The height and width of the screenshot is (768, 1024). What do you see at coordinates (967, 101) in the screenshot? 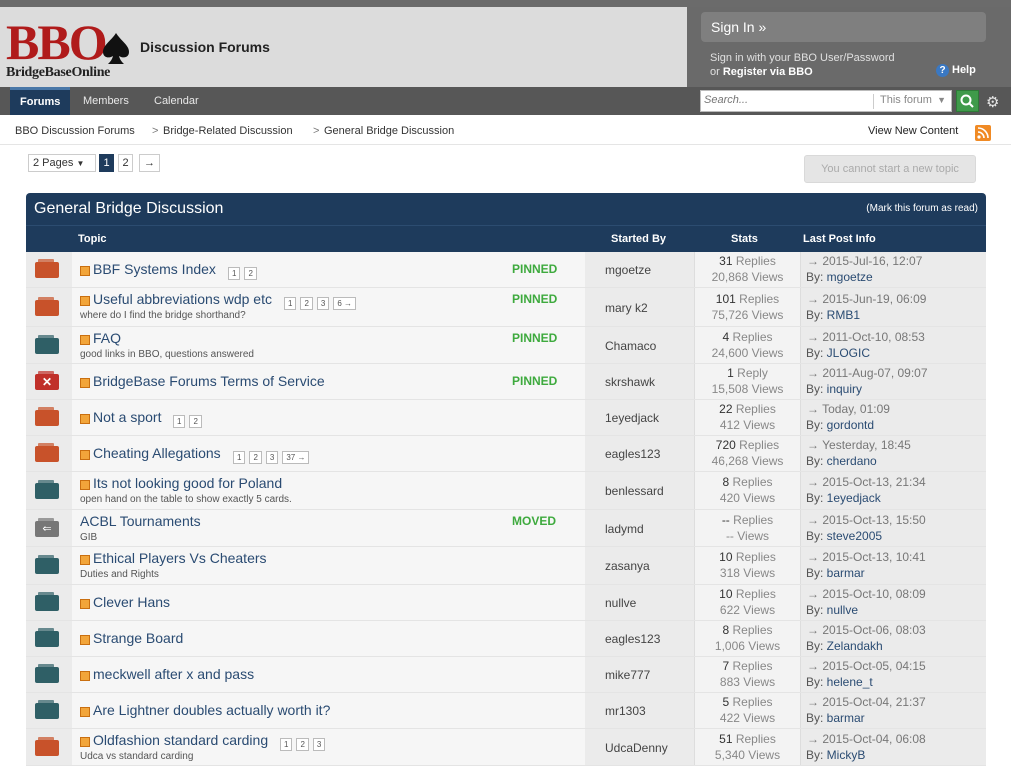
I see `search-button` at bounding box center [967, 101].